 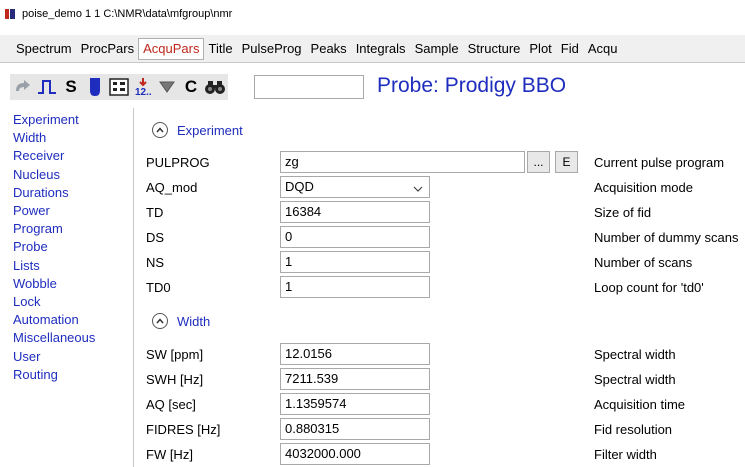 I want to click on param-name: PULPROG, so click(x=178, y=162).